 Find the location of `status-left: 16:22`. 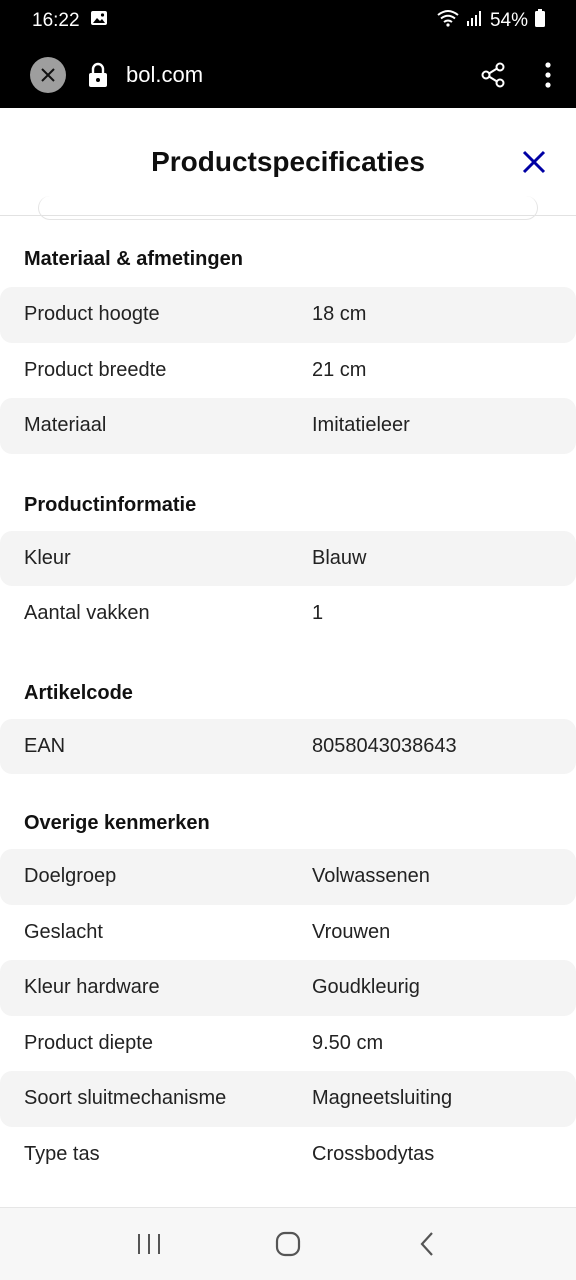

status-left: 16:22 is located at coordinates (70, 21).